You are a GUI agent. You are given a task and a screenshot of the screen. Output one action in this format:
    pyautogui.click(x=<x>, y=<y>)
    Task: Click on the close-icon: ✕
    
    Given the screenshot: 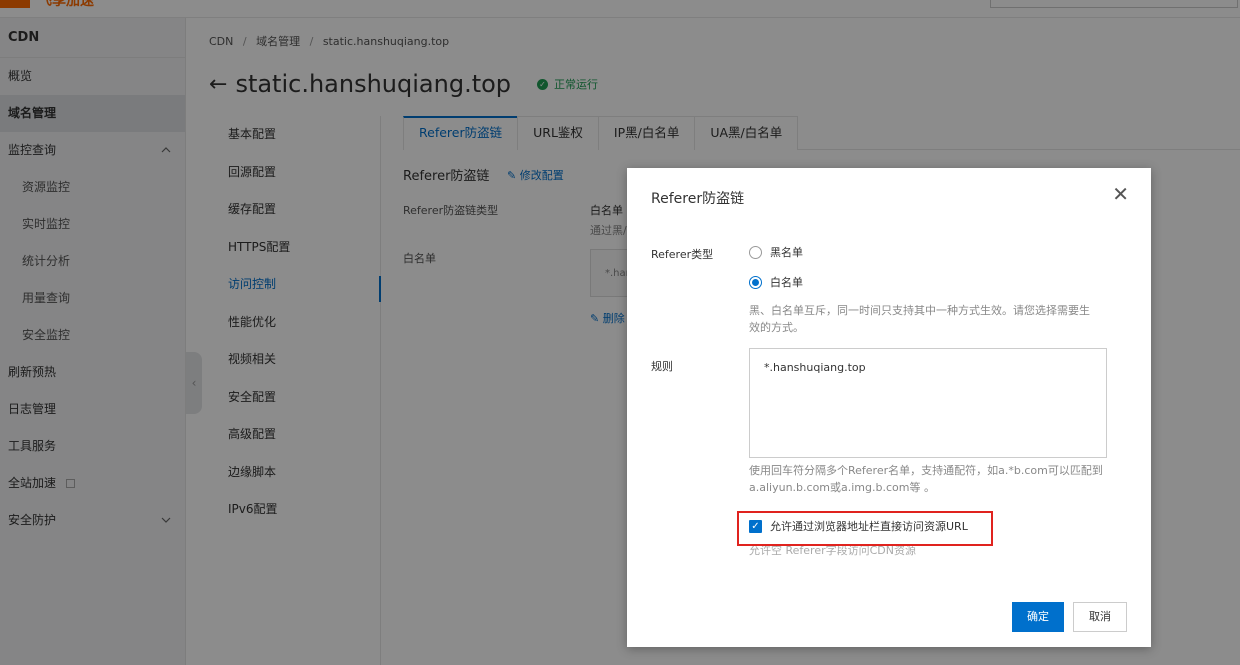 What is the action you would take?
    pyautogui.click(x=1120, y=194)
    